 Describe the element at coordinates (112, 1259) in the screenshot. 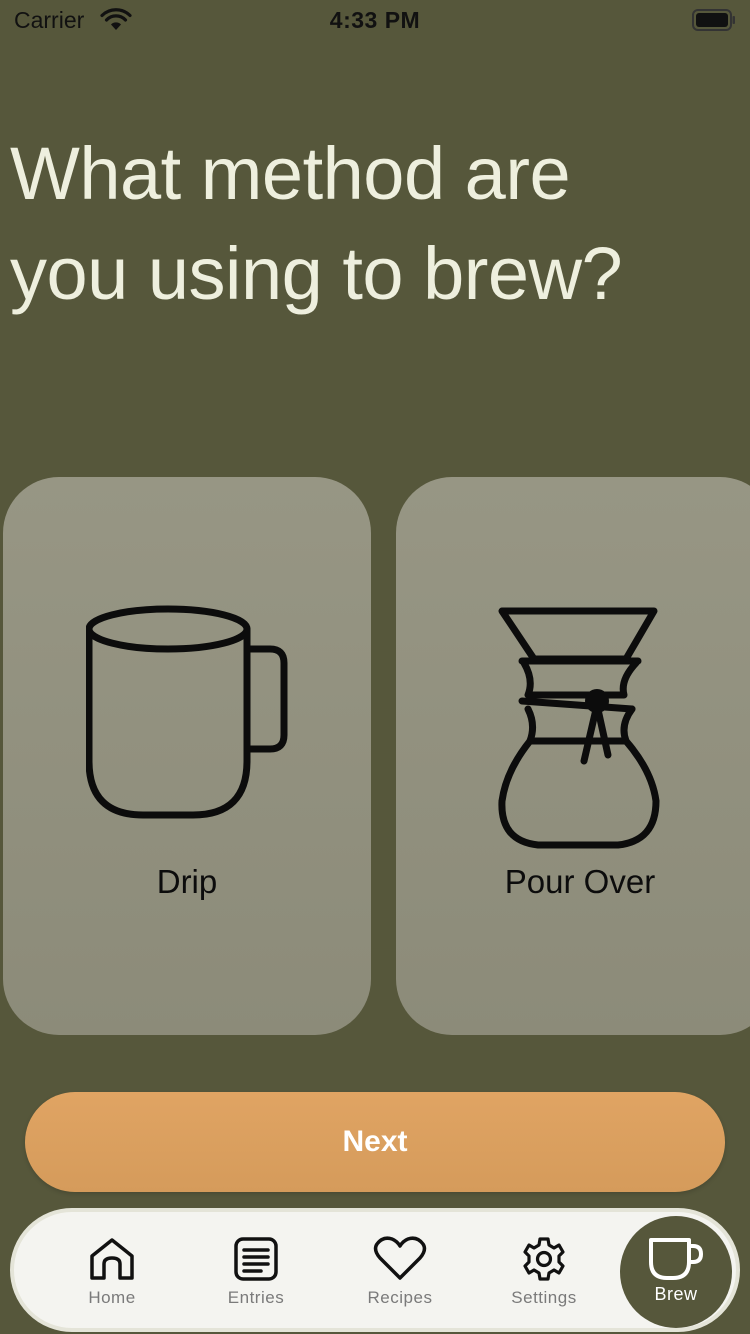

I see `home-icon` at that location.